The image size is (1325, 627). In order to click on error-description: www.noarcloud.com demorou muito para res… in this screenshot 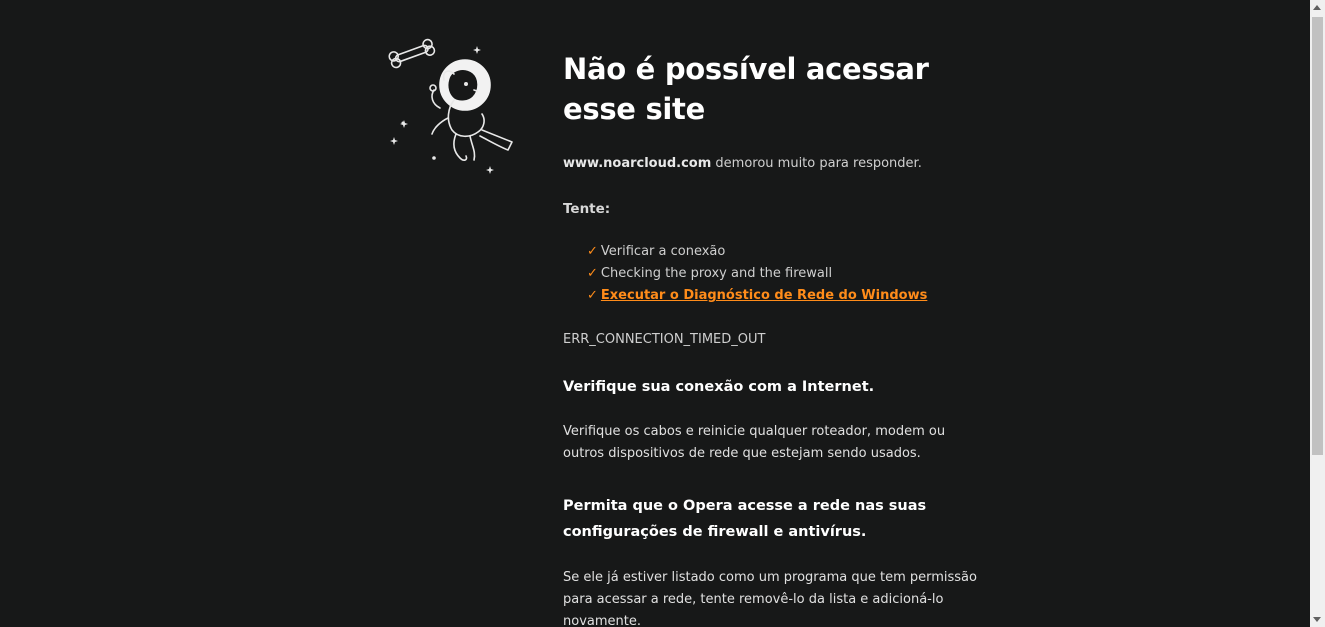, I will do `click(773, 164)`.